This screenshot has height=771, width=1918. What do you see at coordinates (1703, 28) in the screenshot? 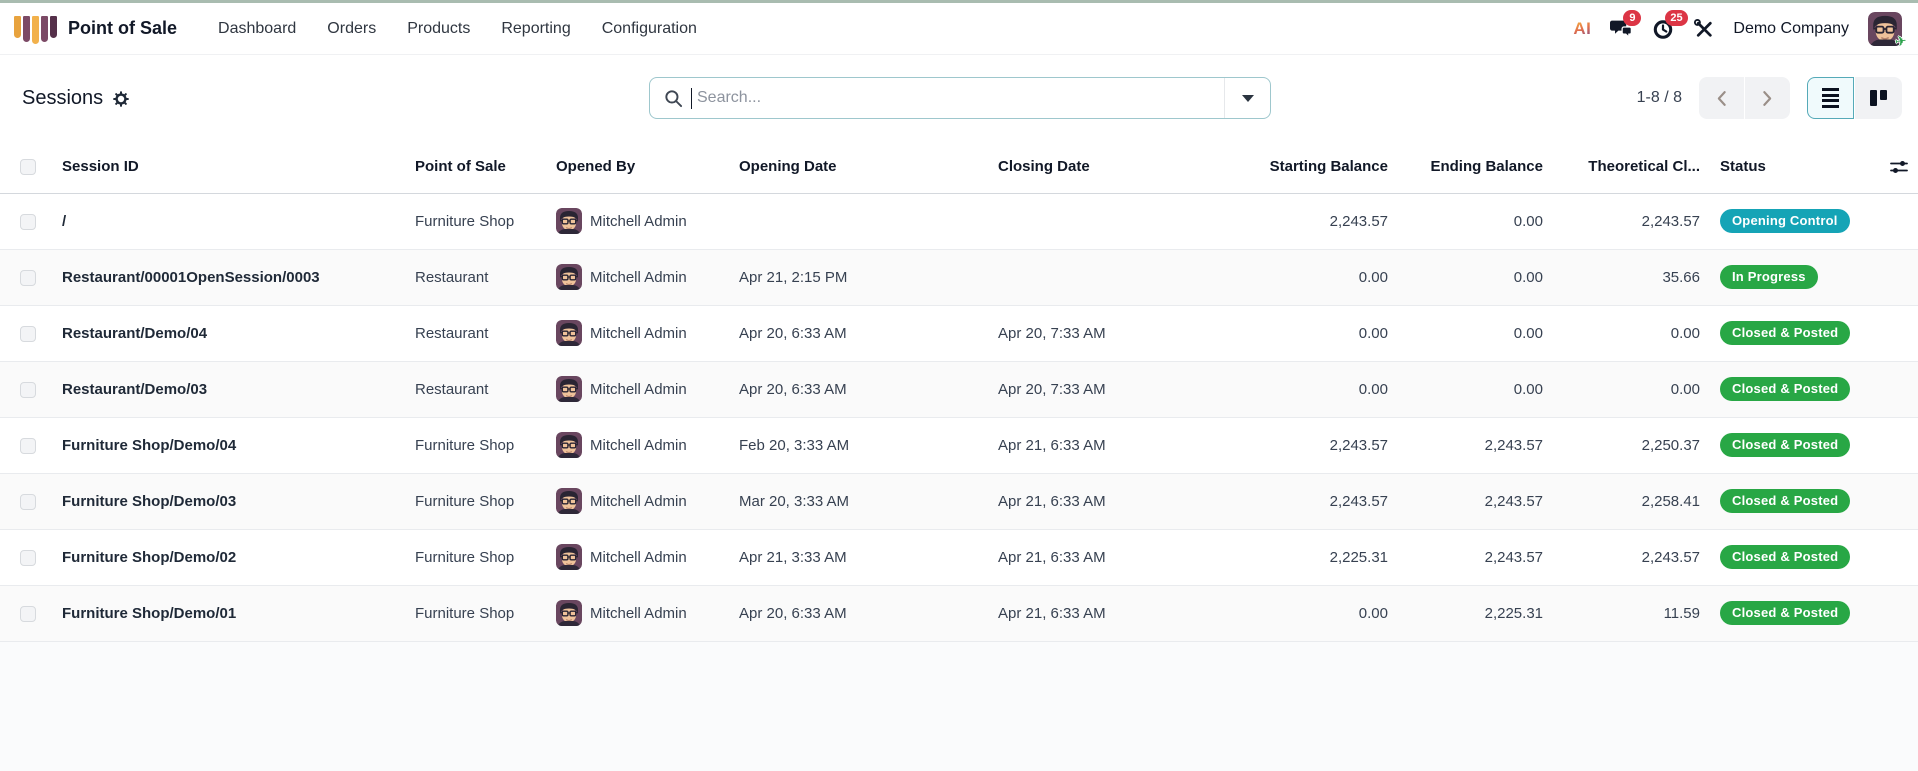
I see `debug-tools-button` at bounding box center [1703, 28].